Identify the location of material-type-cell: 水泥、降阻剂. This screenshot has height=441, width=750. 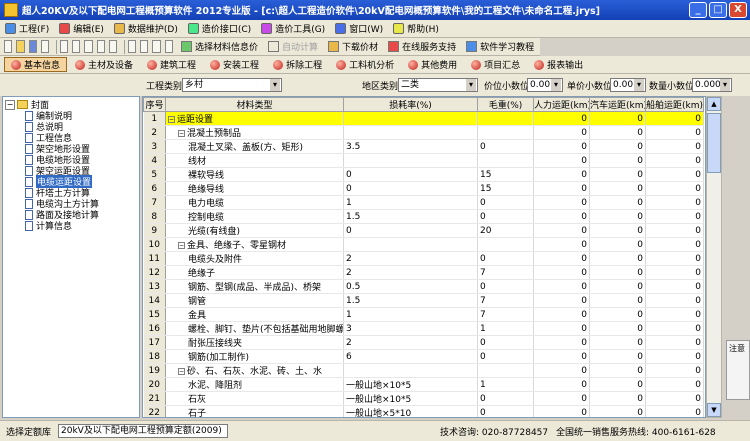
(254, 384).